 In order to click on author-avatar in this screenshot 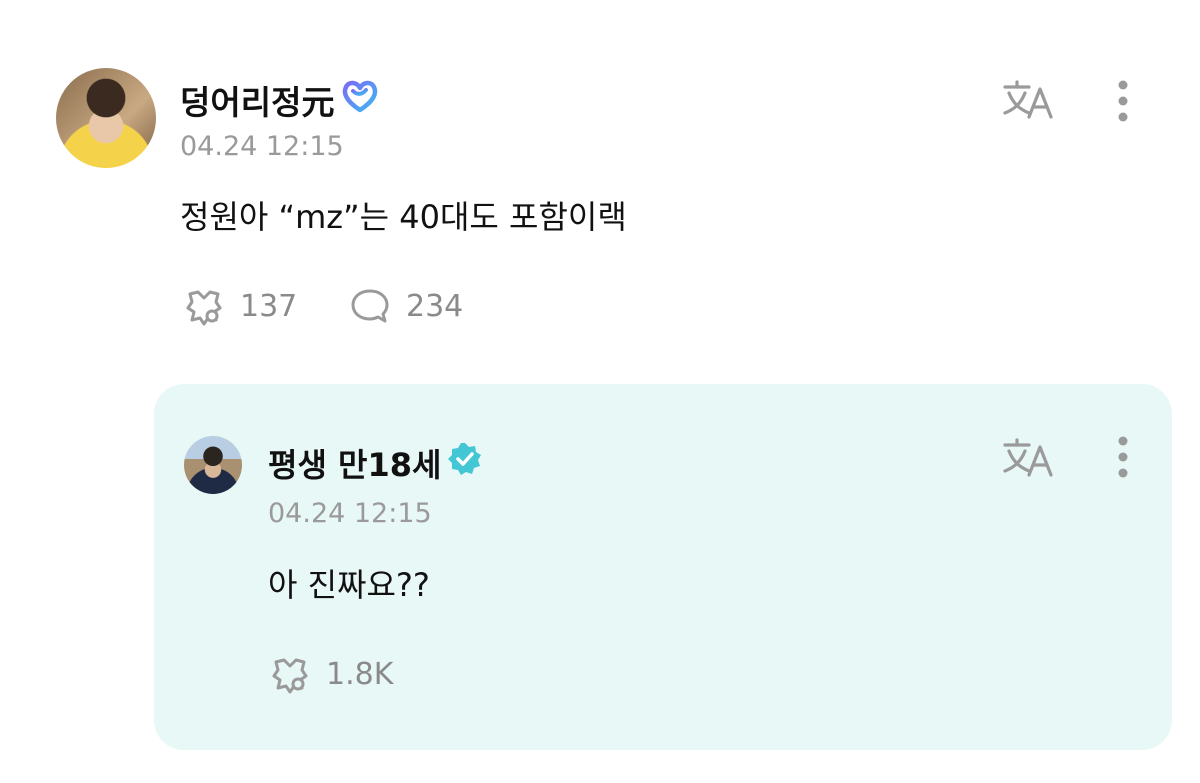, I will do `click(106, 118)`.